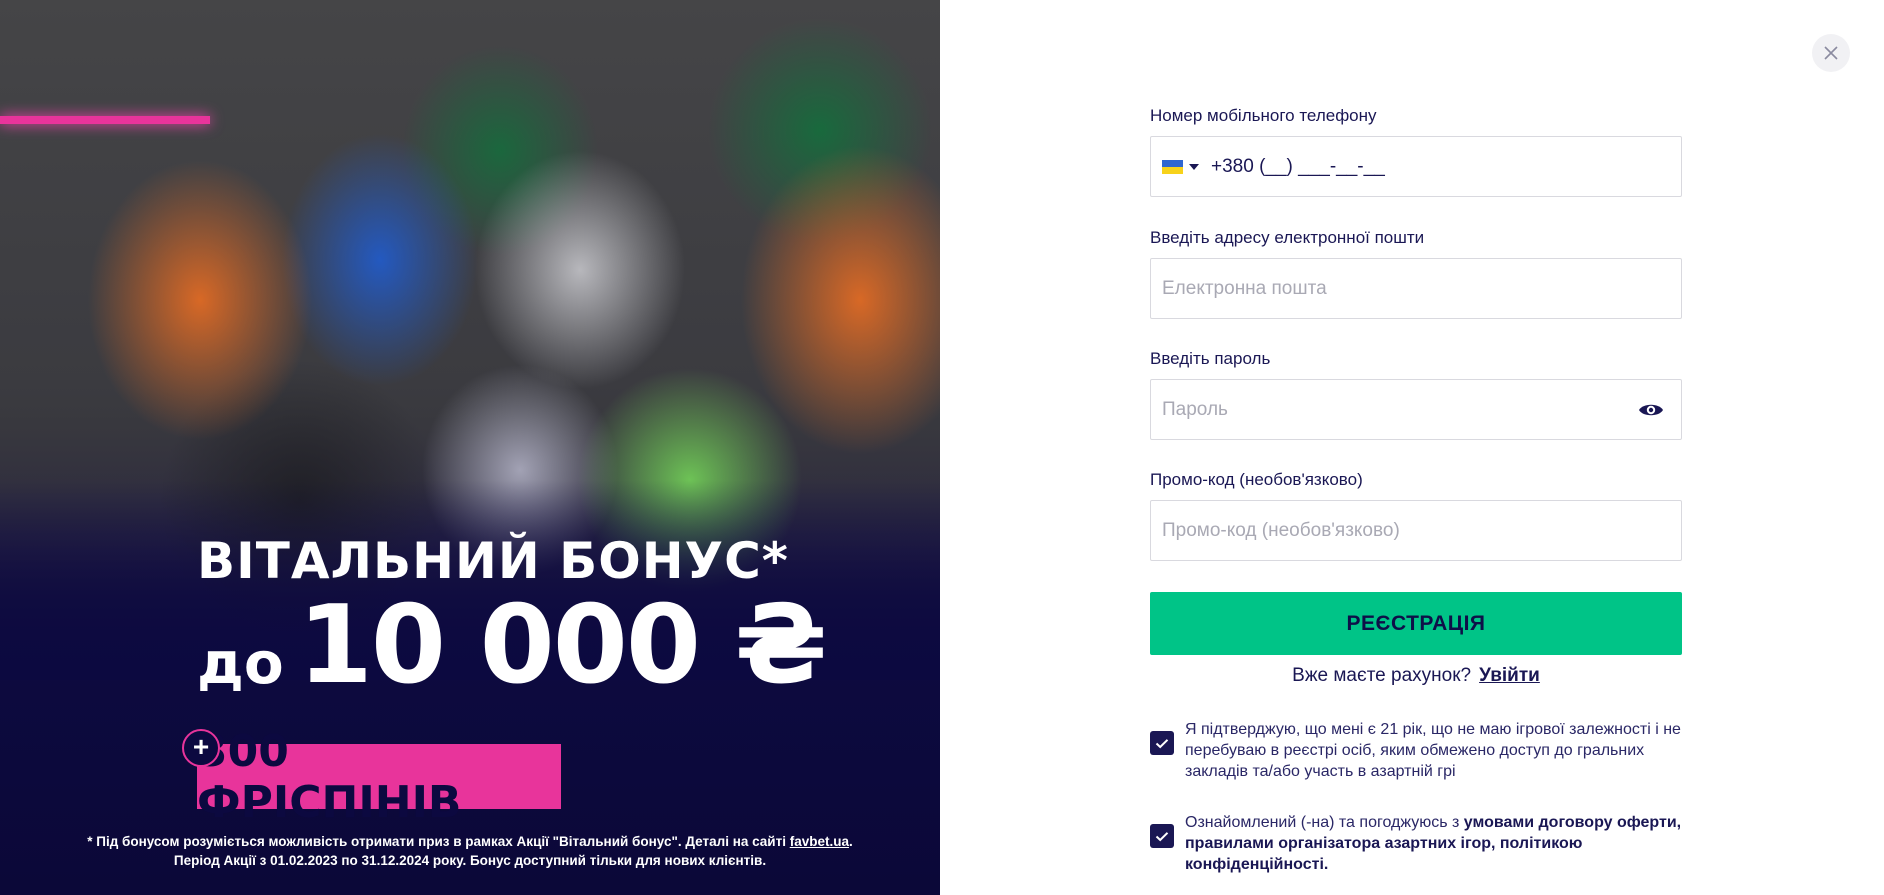 The image size is (1884, 895). What do you see at coordinates (1298, 167) in the screenshot?
I see `phone-input: +380 (__) ___-__-__` at bounding box center [1298, 167].